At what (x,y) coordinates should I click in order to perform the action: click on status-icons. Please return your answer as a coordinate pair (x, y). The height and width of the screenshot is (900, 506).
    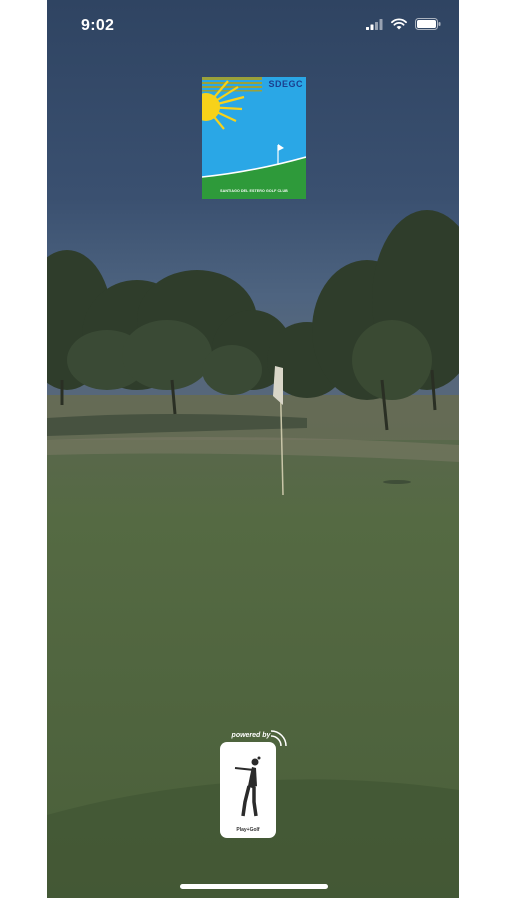
    Looking at the image, I should click on (403, 24).